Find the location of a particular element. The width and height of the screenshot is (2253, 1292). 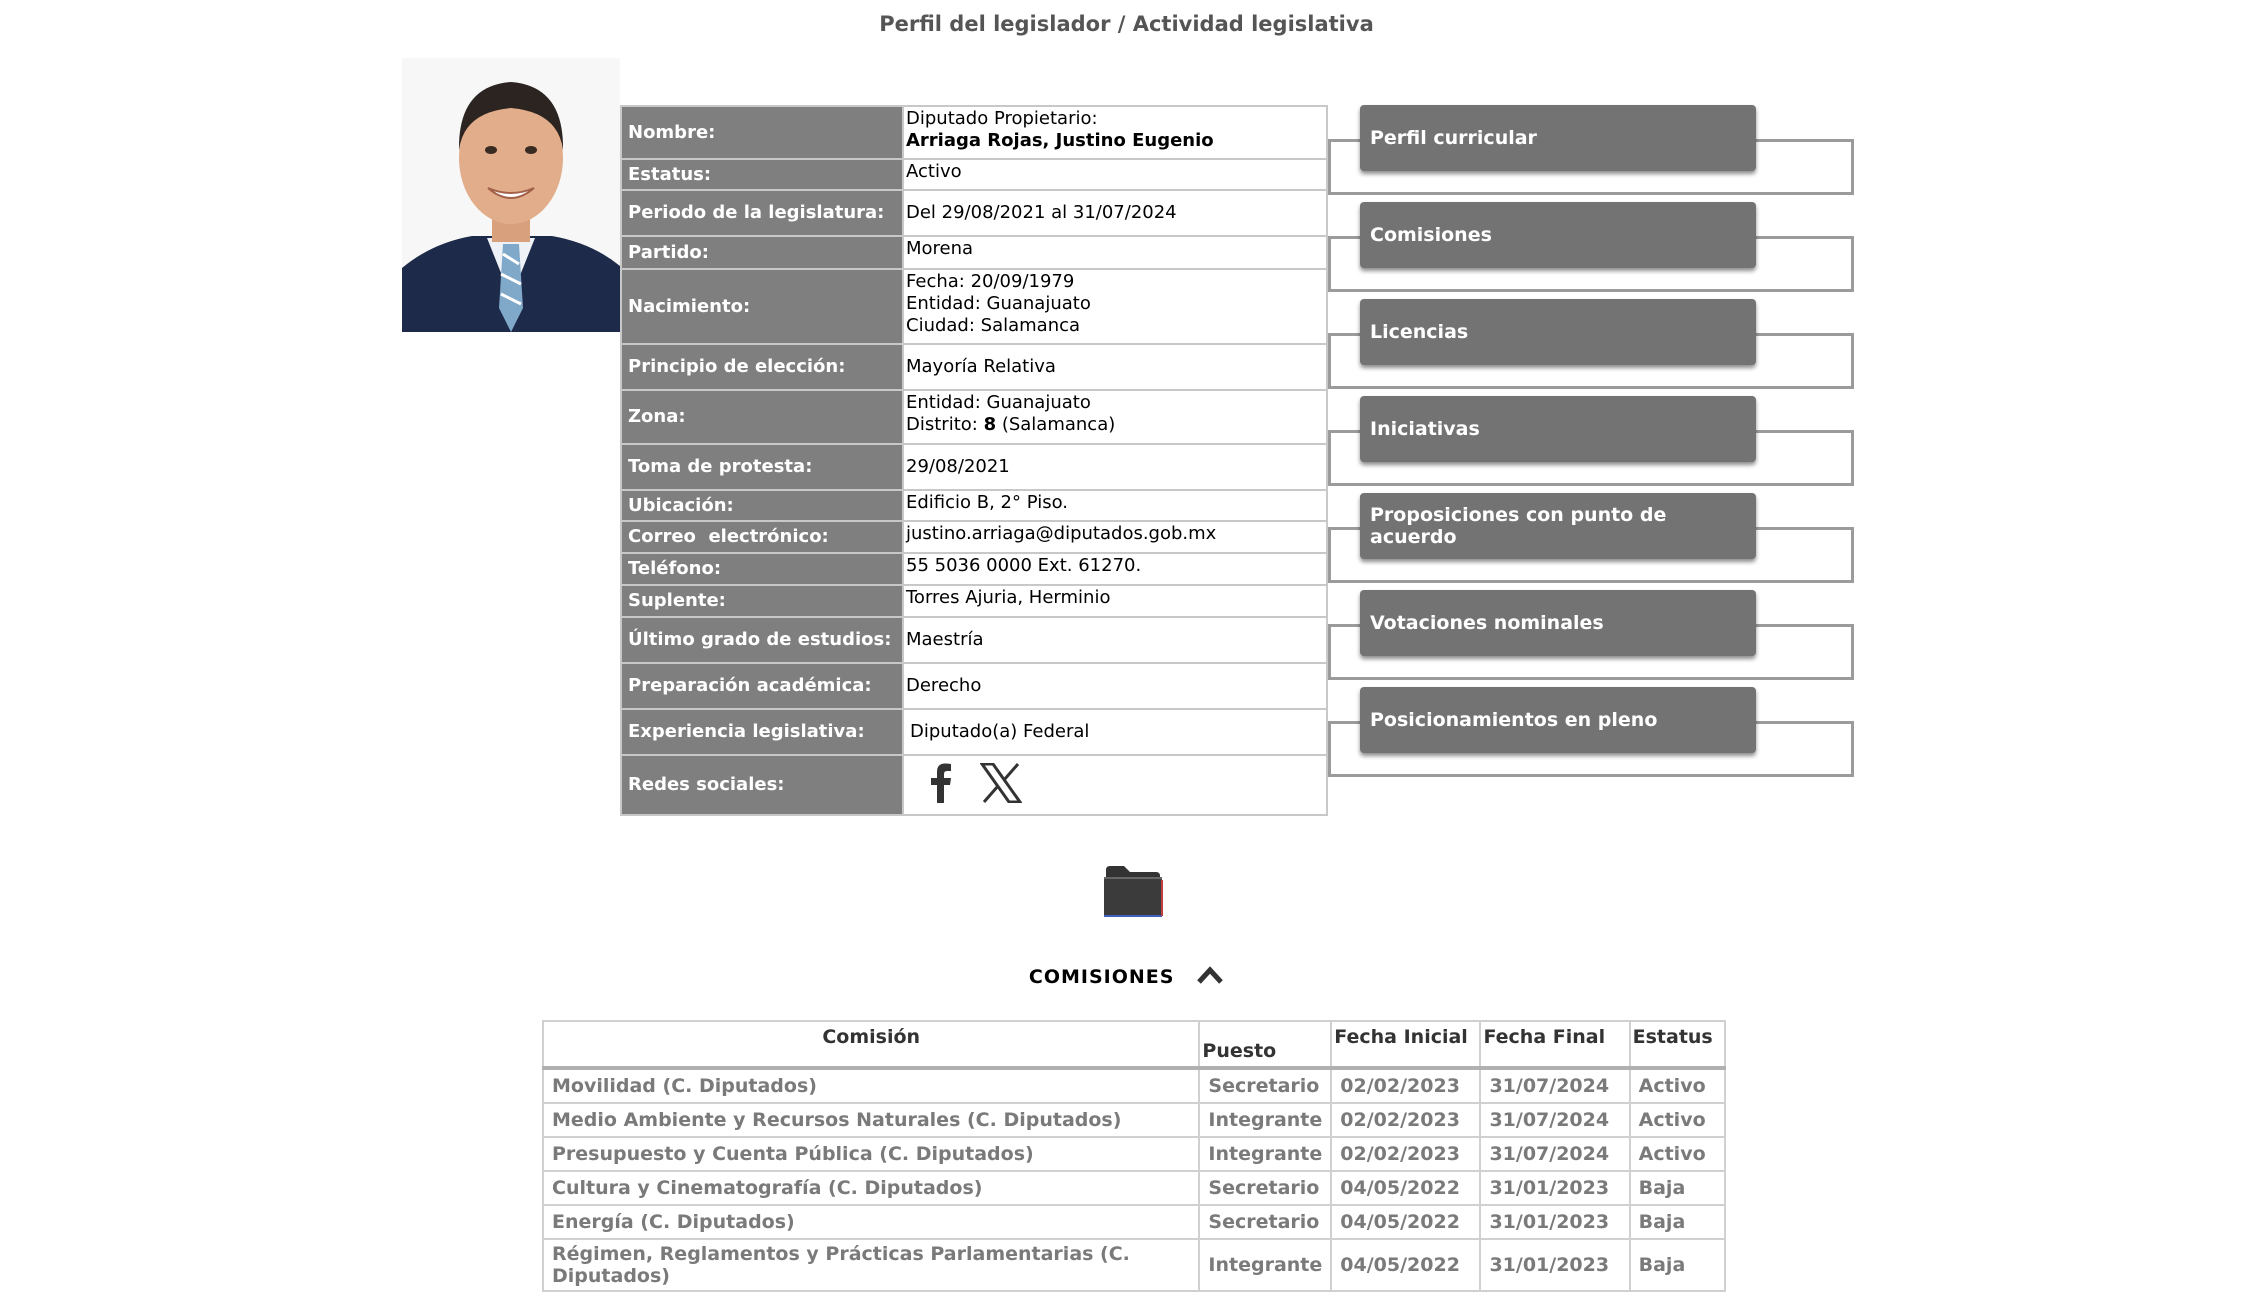

education-value: Maestría is located at coordinates (1115, 640).